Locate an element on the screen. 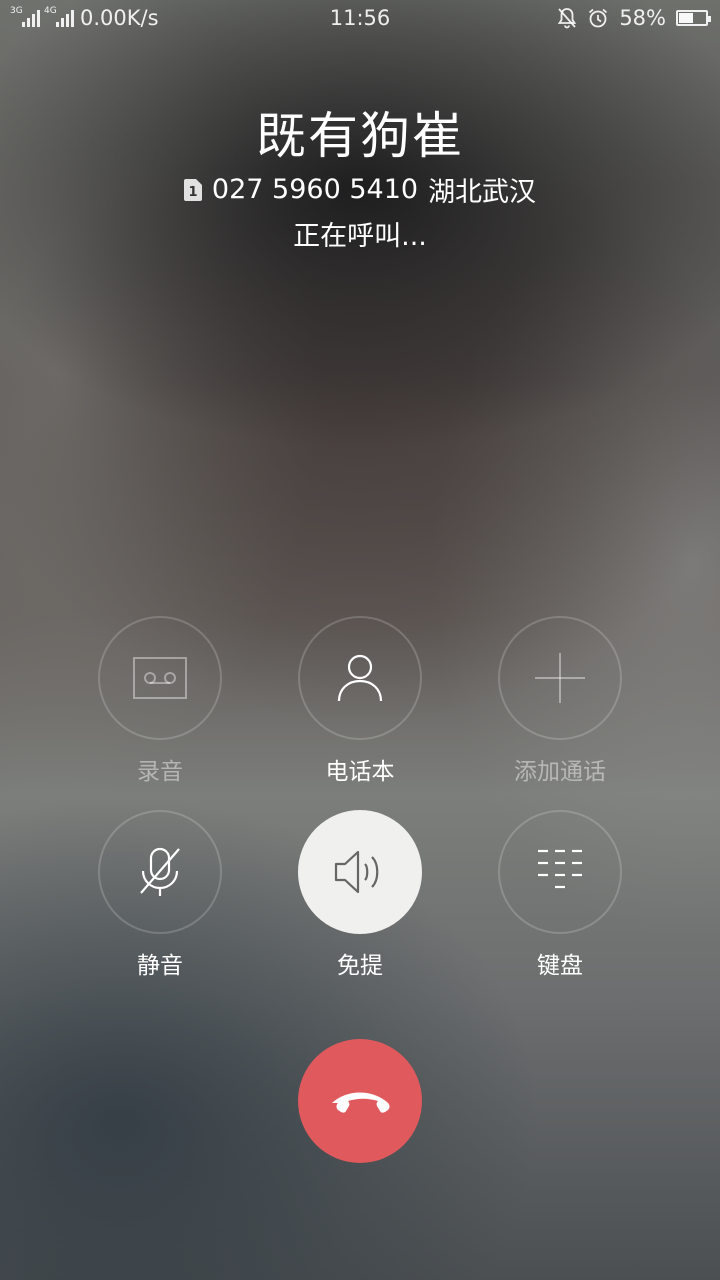  status-right: 58% is located at coordinates (634, 18).